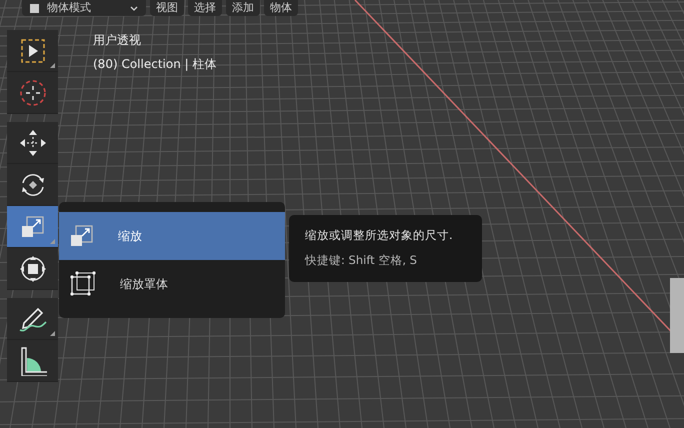 The height and width of the screenshot is (428, 684). Describe the element at coordinates (84, 8) in the screenshot. I see `mode-dropdown: 物体模式` at that location.